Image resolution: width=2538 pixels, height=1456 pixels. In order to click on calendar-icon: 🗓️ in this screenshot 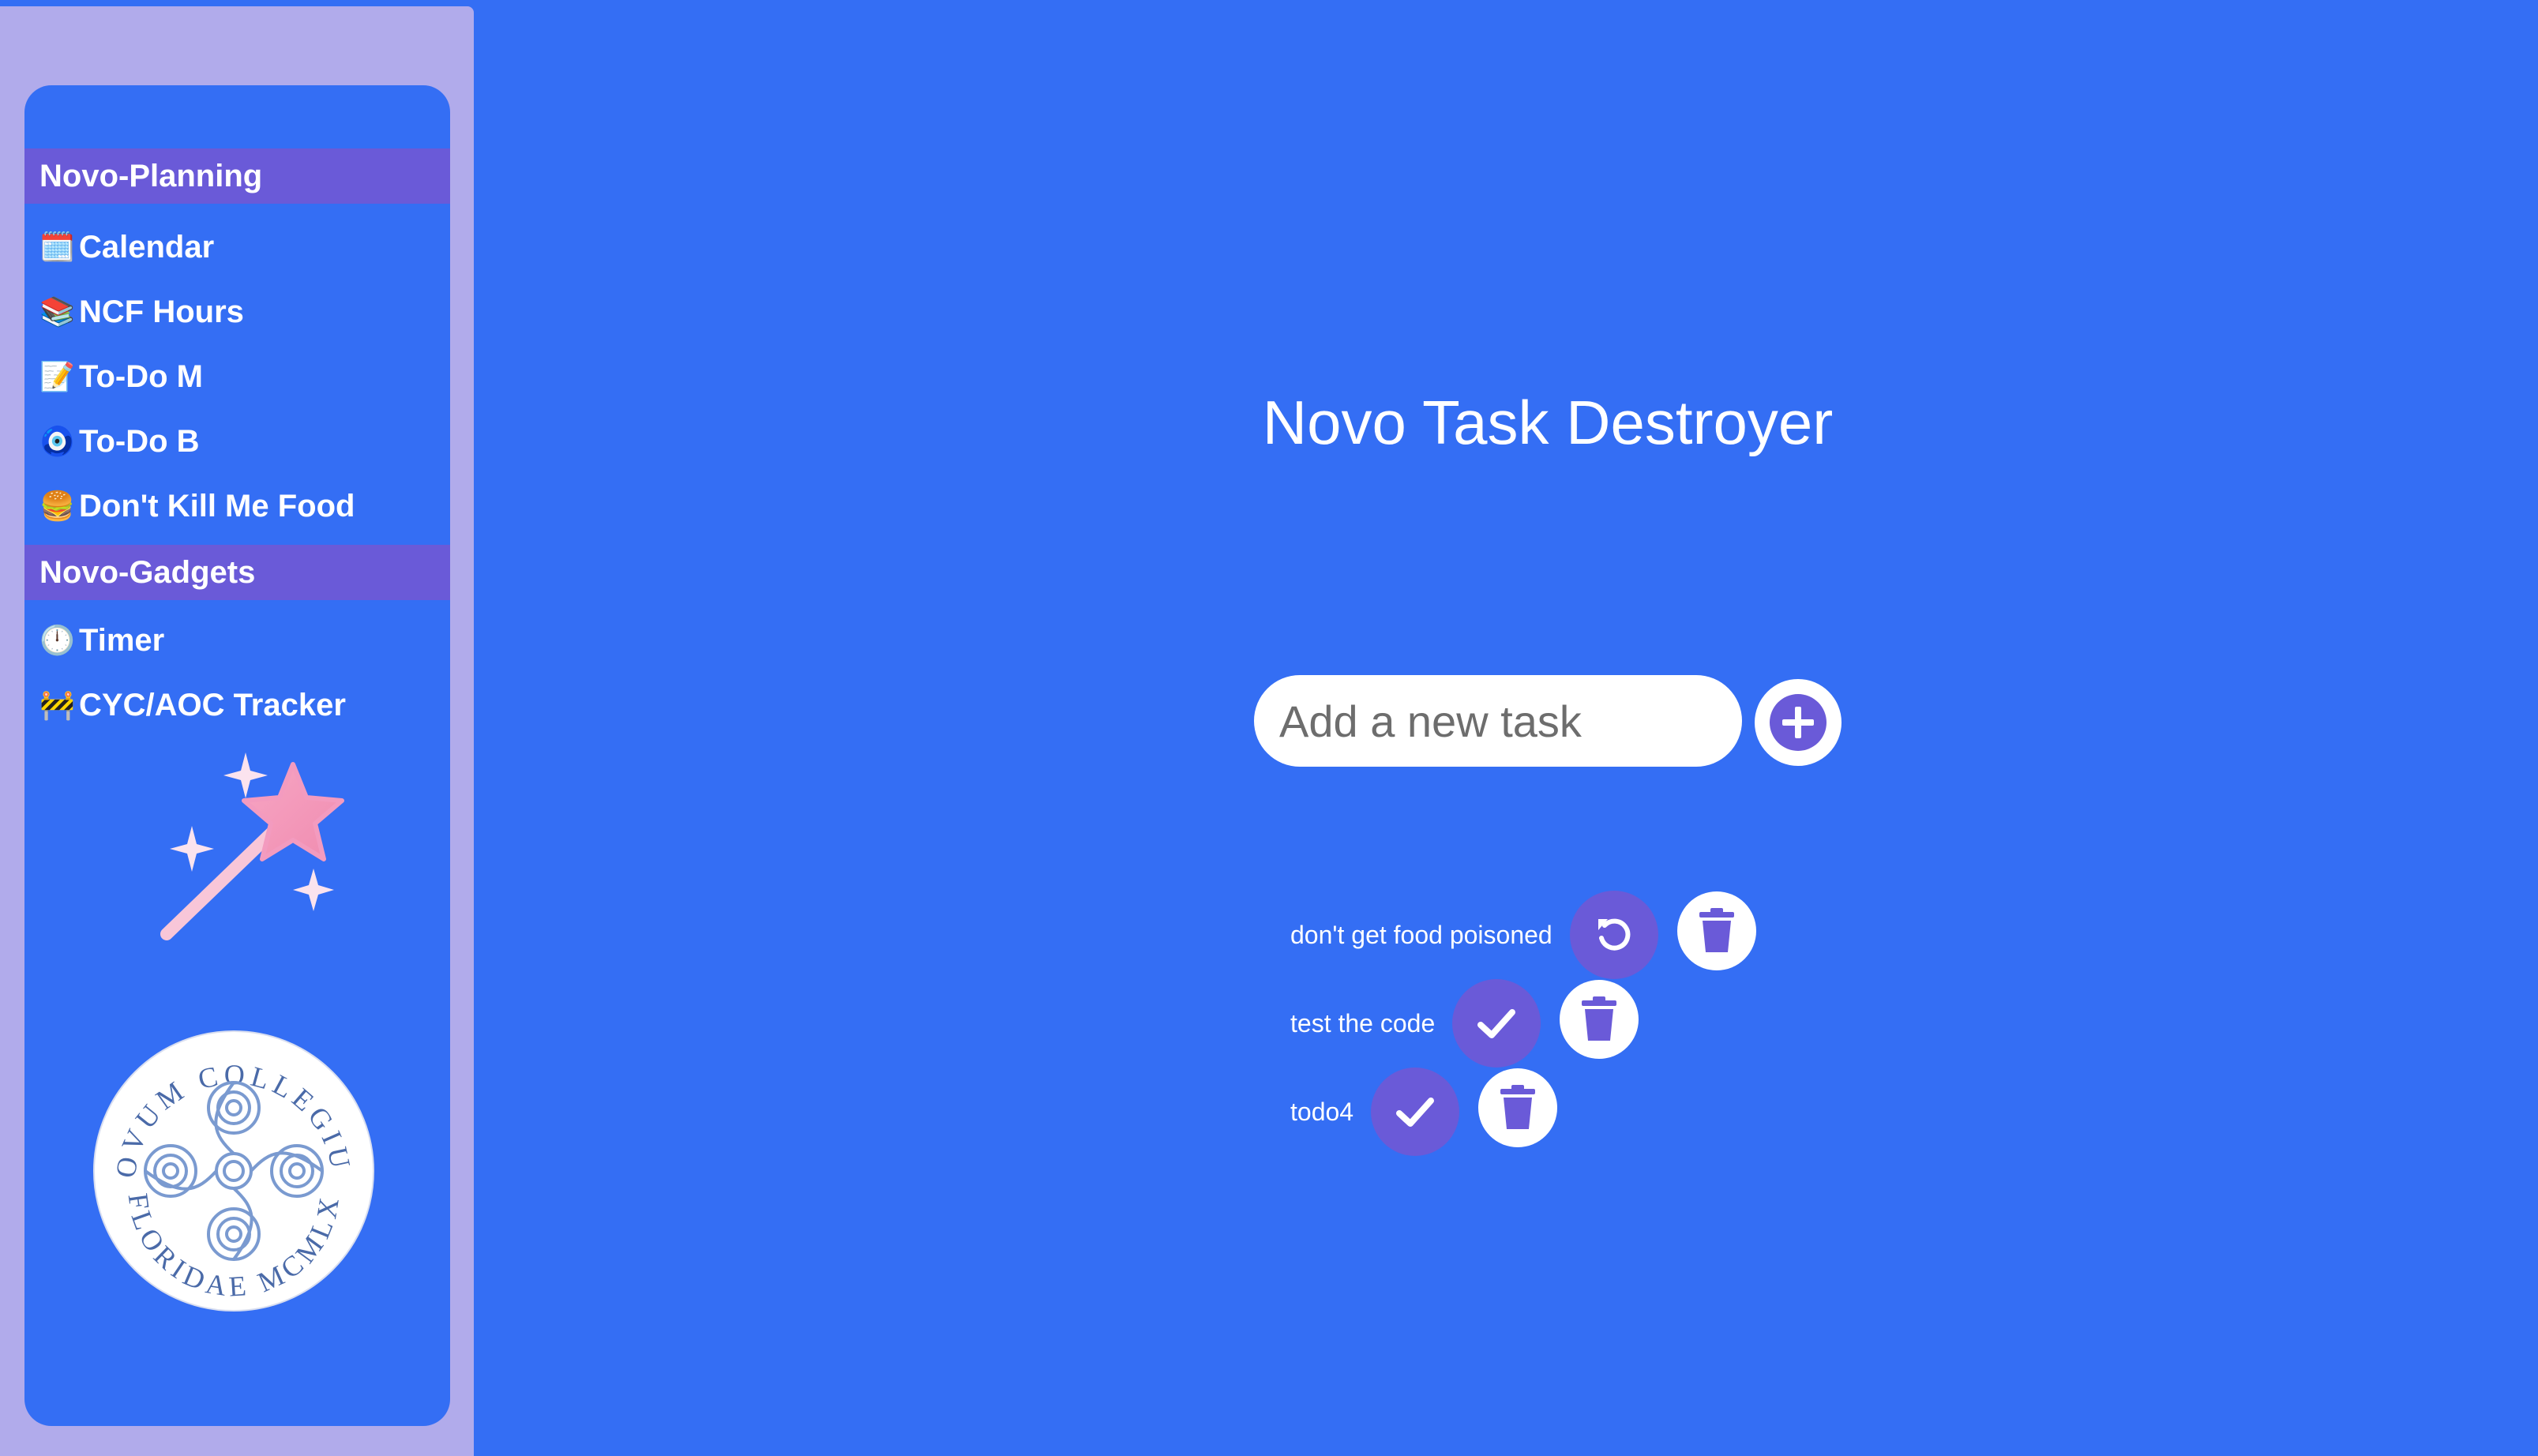, I will do `click(57, 247)`.